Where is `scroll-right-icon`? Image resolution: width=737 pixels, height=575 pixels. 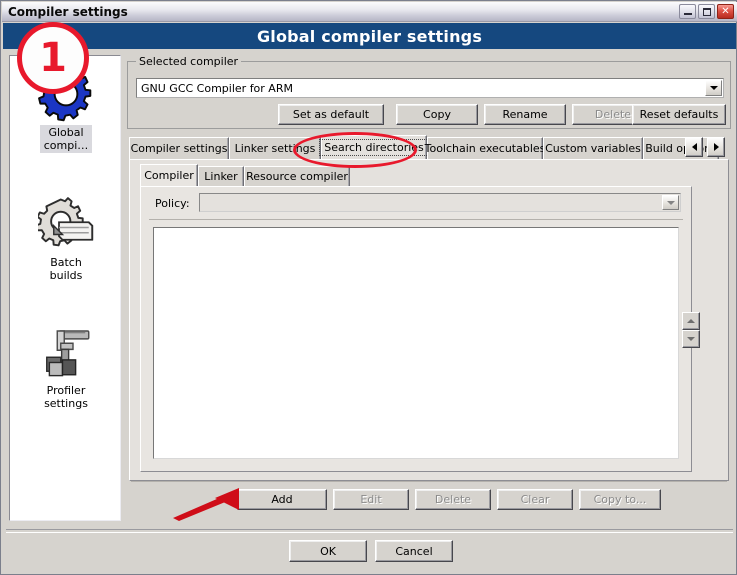 scroll-right-icon is located at coordinates (716, 147).